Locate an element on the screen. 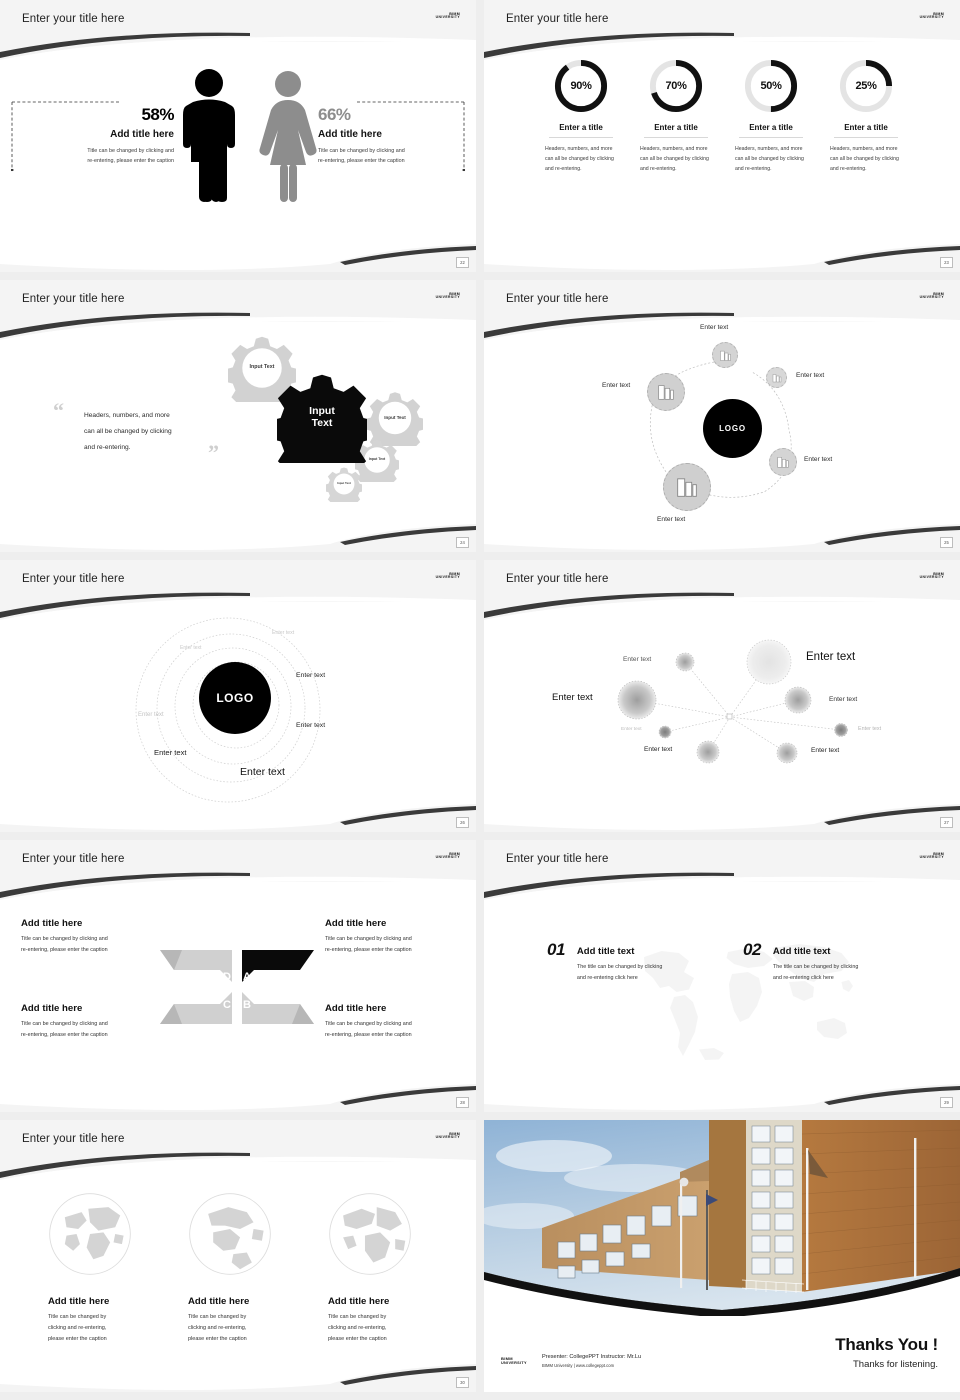 The image size is (960, 1400). ring-label-2: Enter text is located at coordinates (191, 648).